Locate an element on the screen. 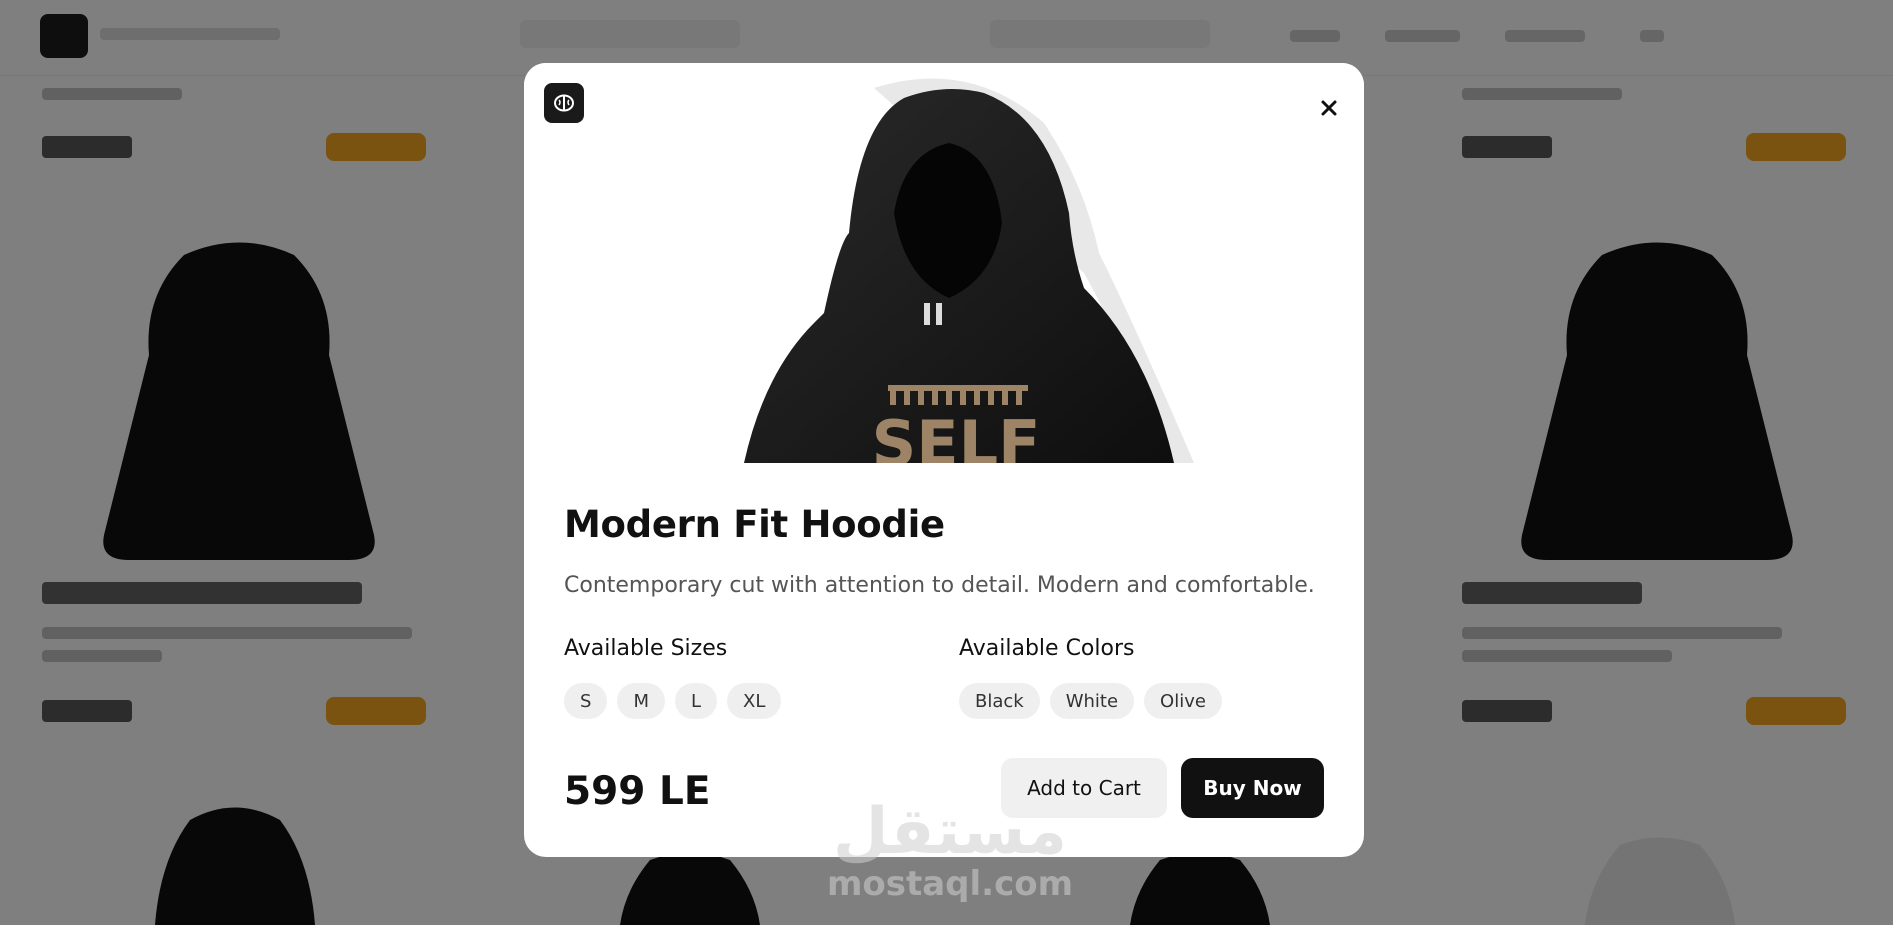 This screenshot has width=1893, height=925. color-chip-white: White is located at coordinates (1092, 701).